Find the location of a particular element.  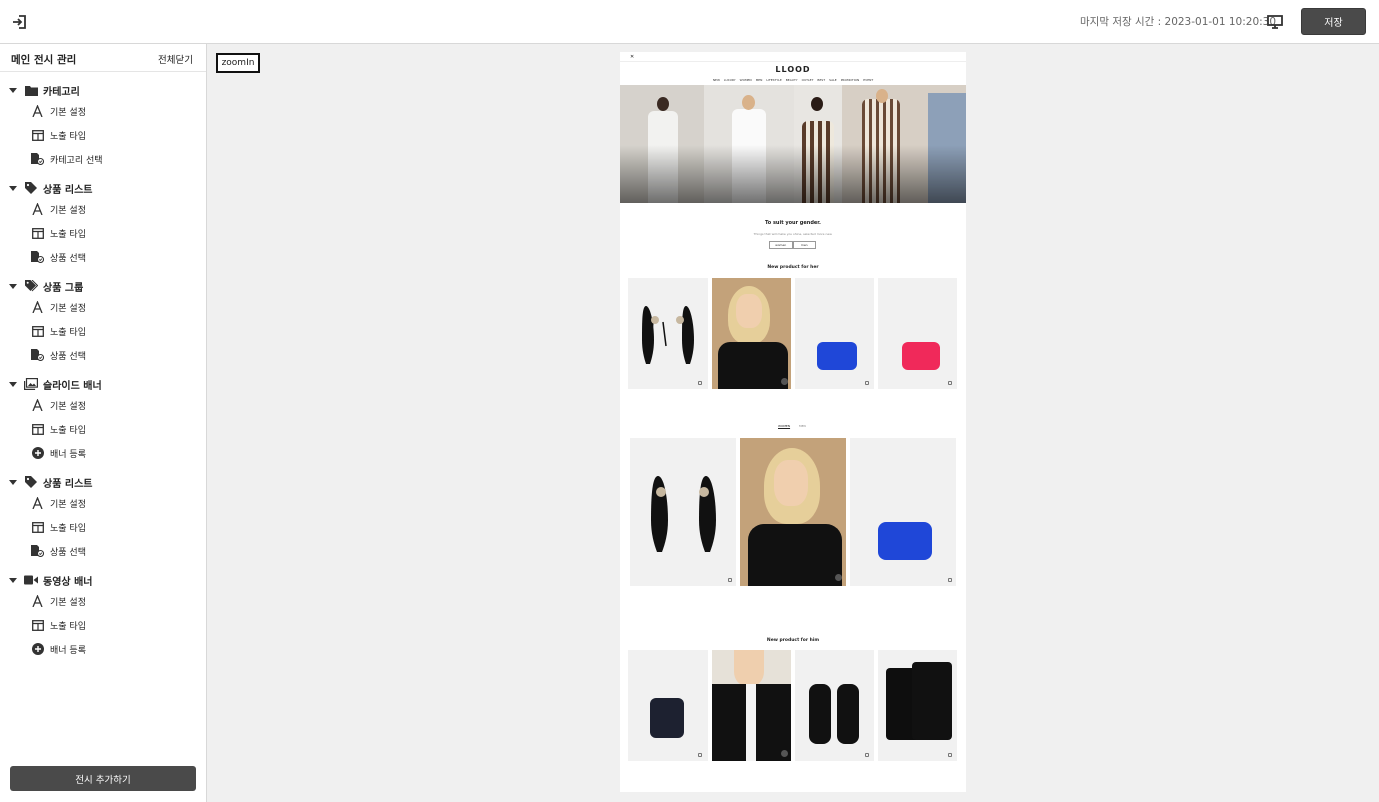

monitor-icon is located at coordinates (1275, 22).